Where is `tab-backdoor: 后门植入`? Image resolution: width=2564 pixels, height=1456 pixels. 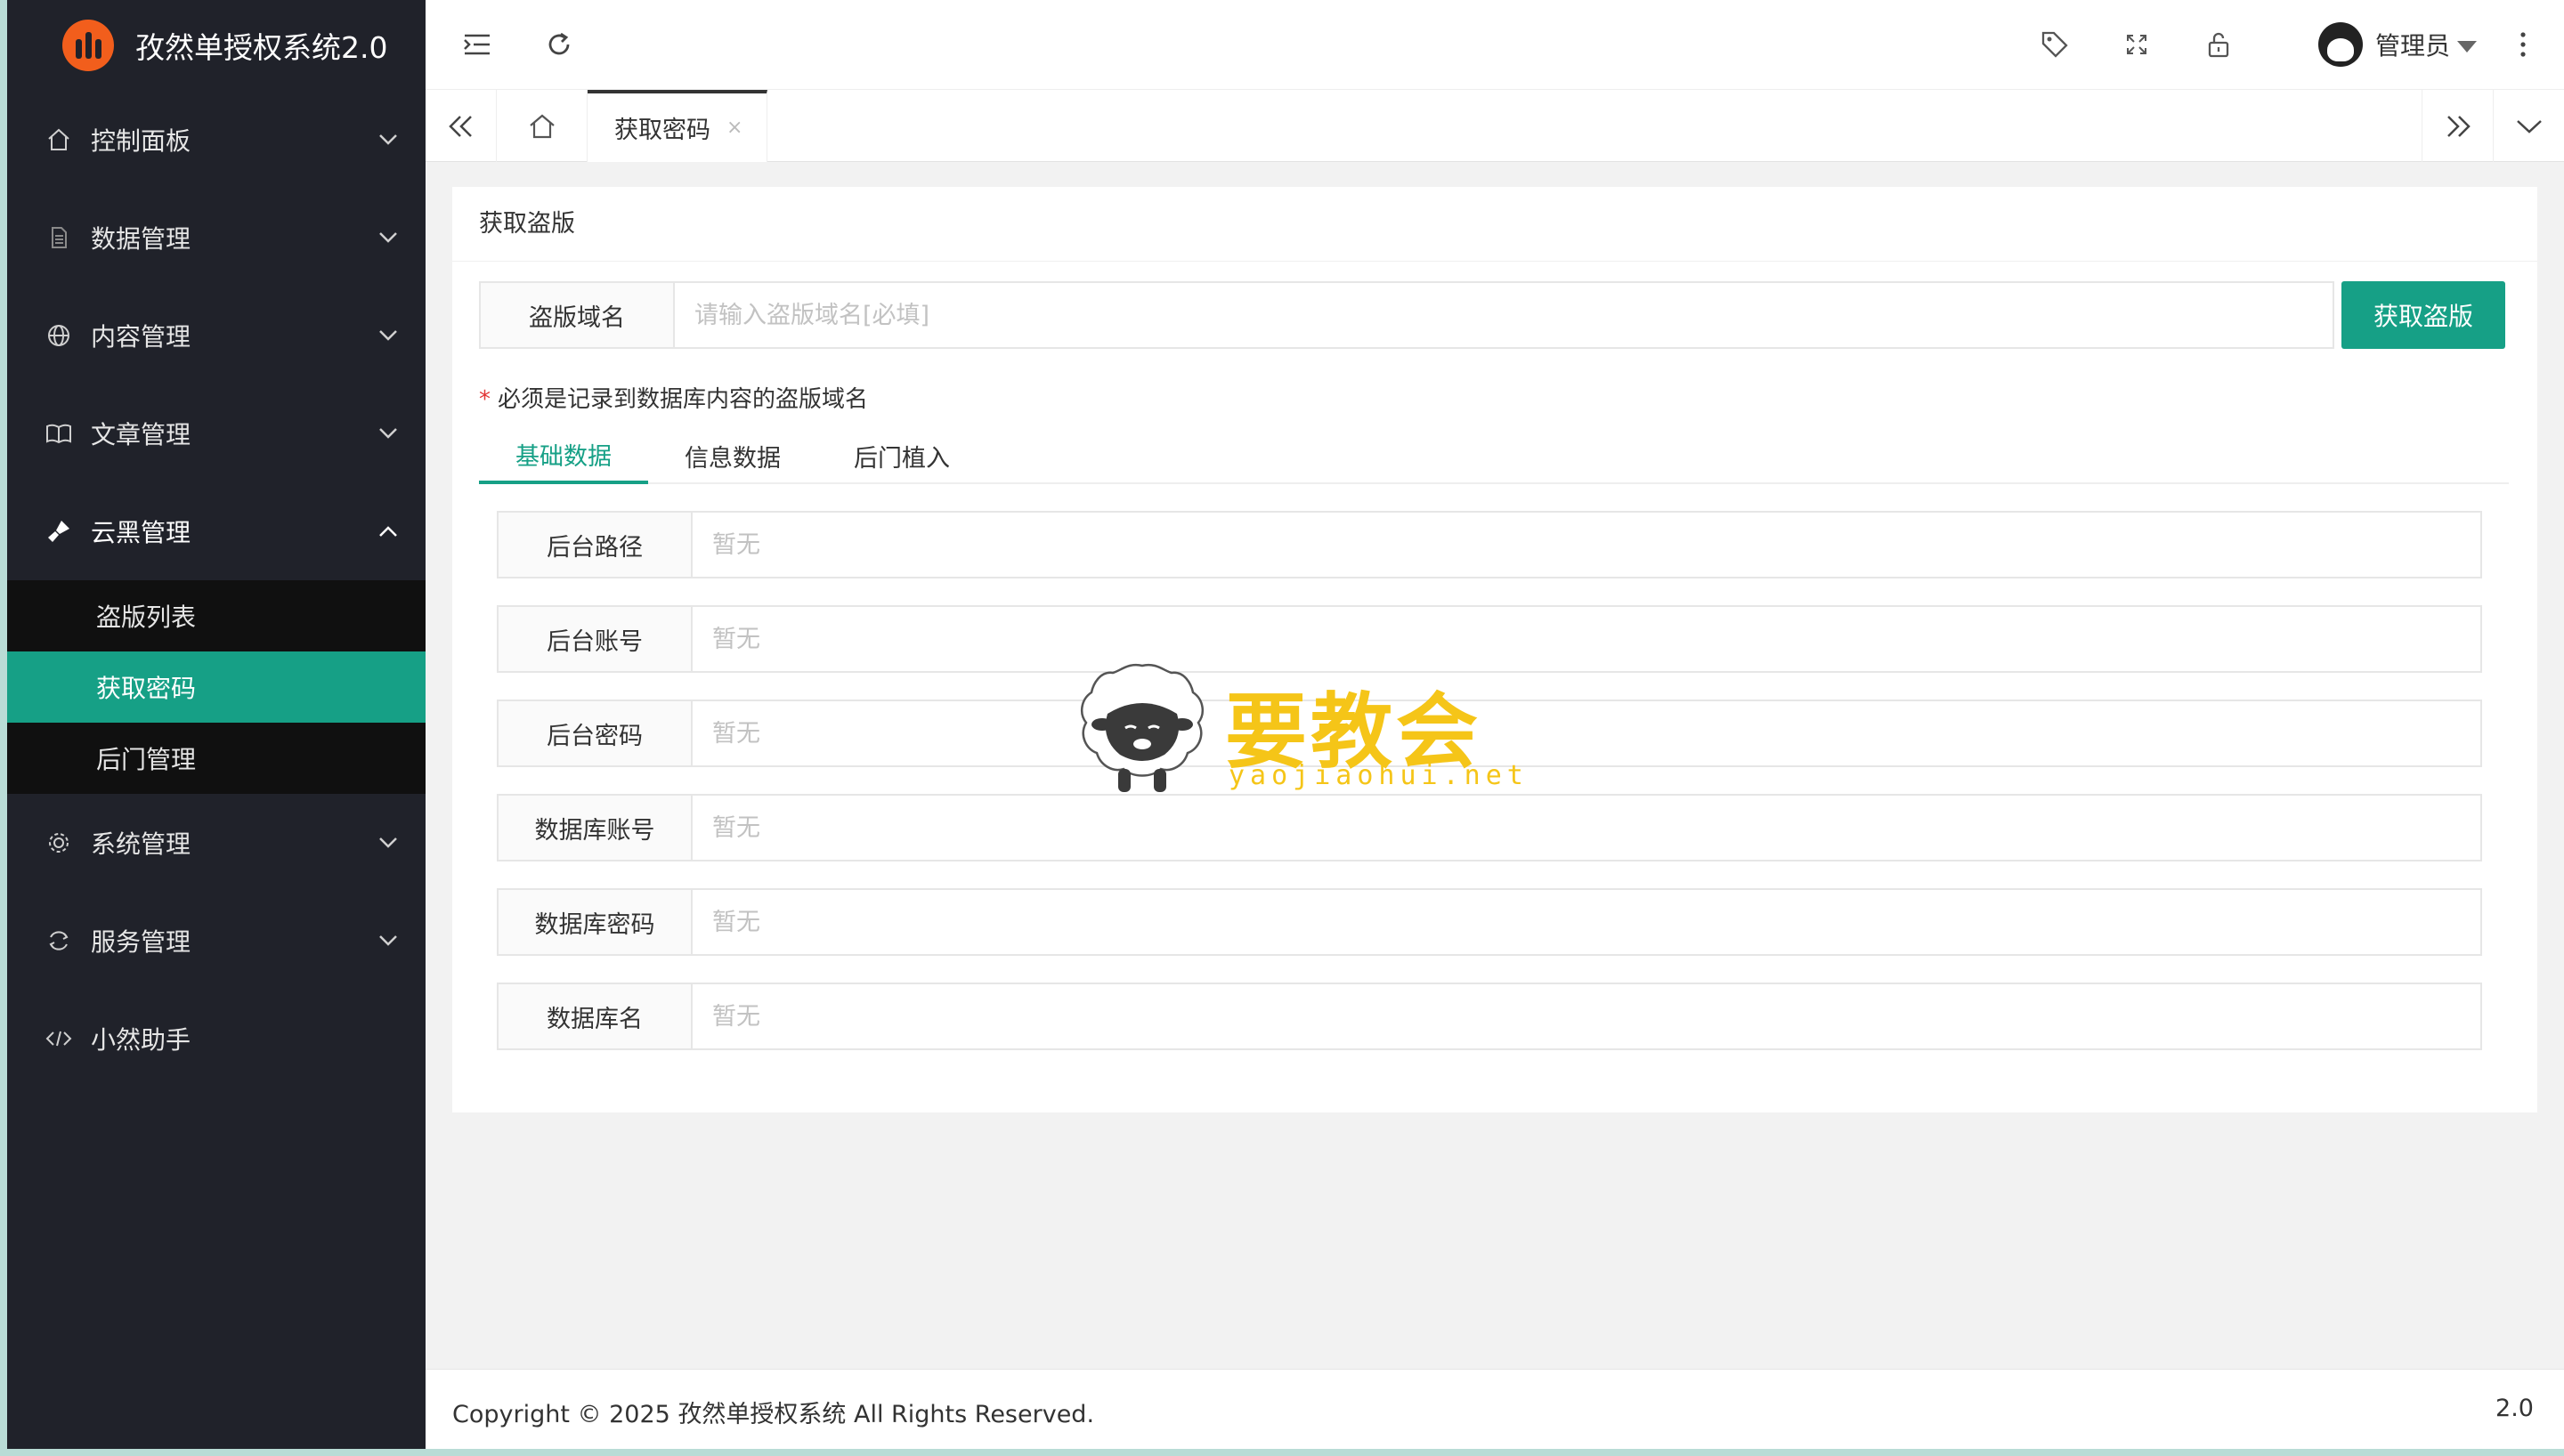 tab-backdoor: 后门植入 is located at coordinates (901, 455).